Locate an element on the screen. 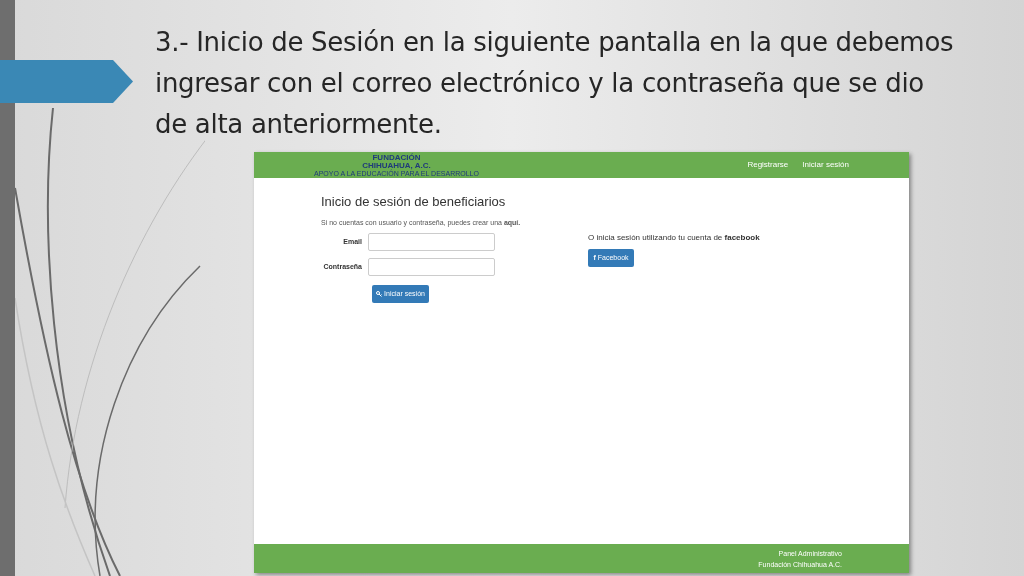 The image size is (1024, 576). logo-text: FUNDACIÓN is located at coordinates (396, 157).